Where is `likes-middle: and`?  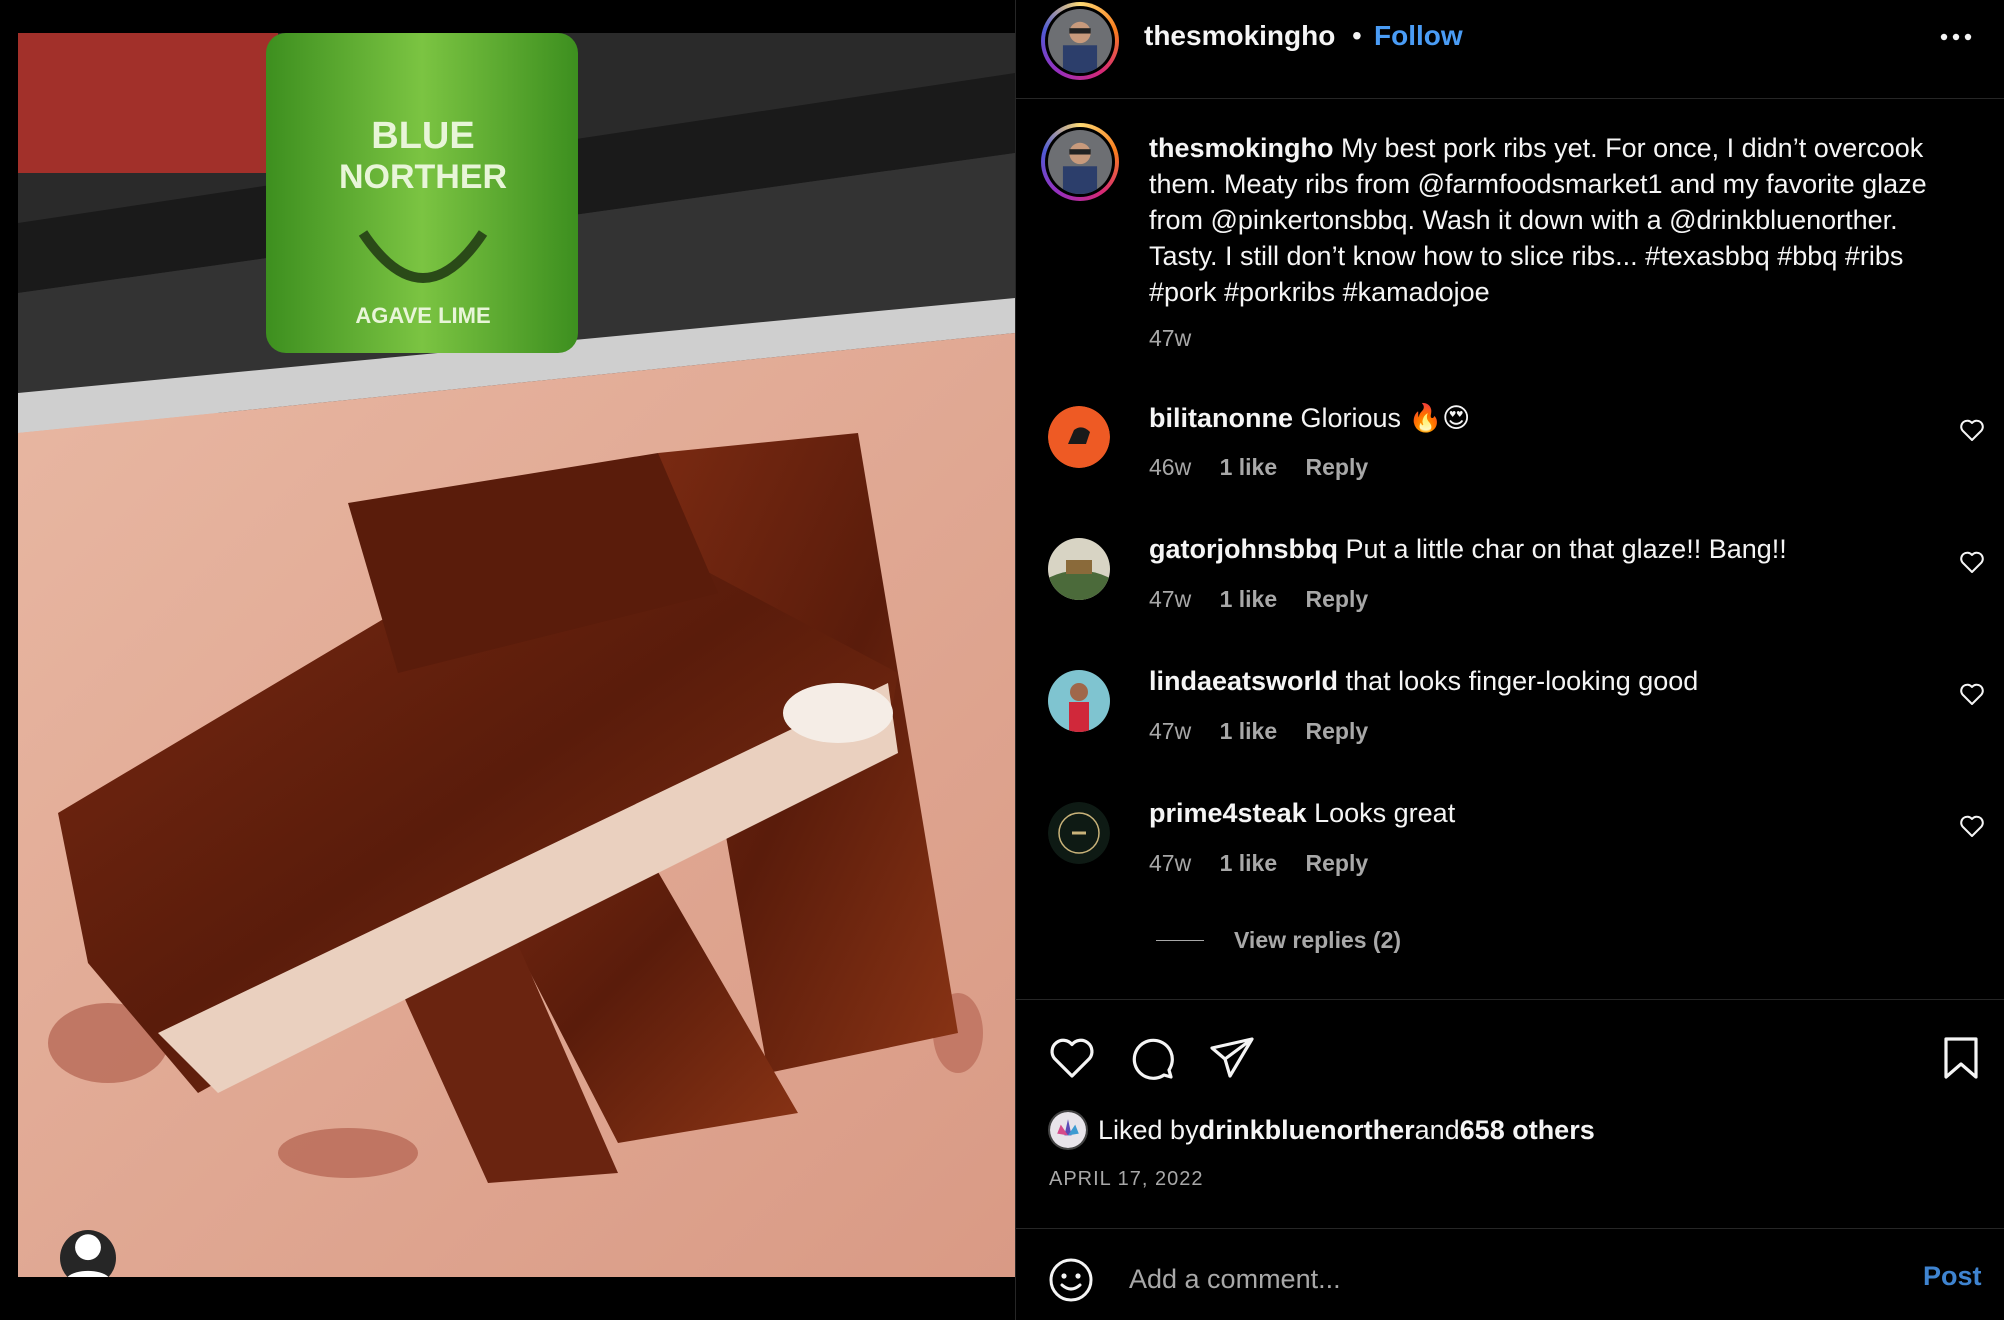
likes-middle: and is located at coordinates (1437, 1129).